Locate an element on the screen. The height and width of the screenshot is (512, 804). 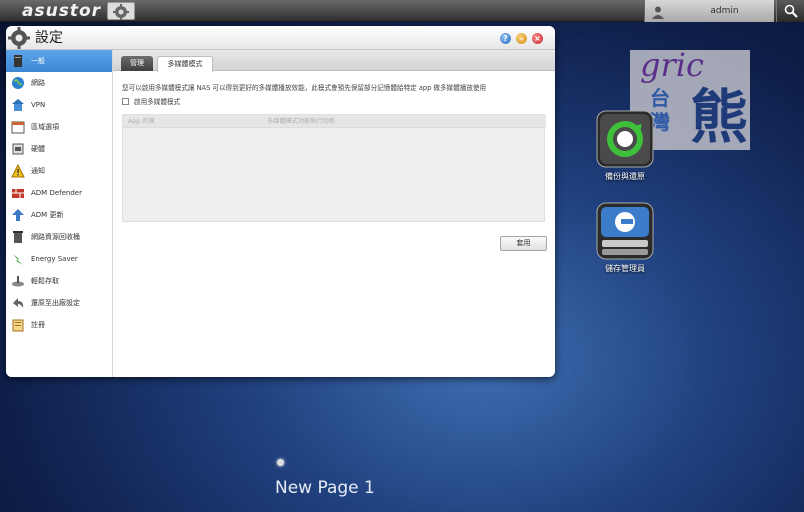
sidebar-item-factory-reset: 還原至出廠設定 is located at coordinates (59, 303).